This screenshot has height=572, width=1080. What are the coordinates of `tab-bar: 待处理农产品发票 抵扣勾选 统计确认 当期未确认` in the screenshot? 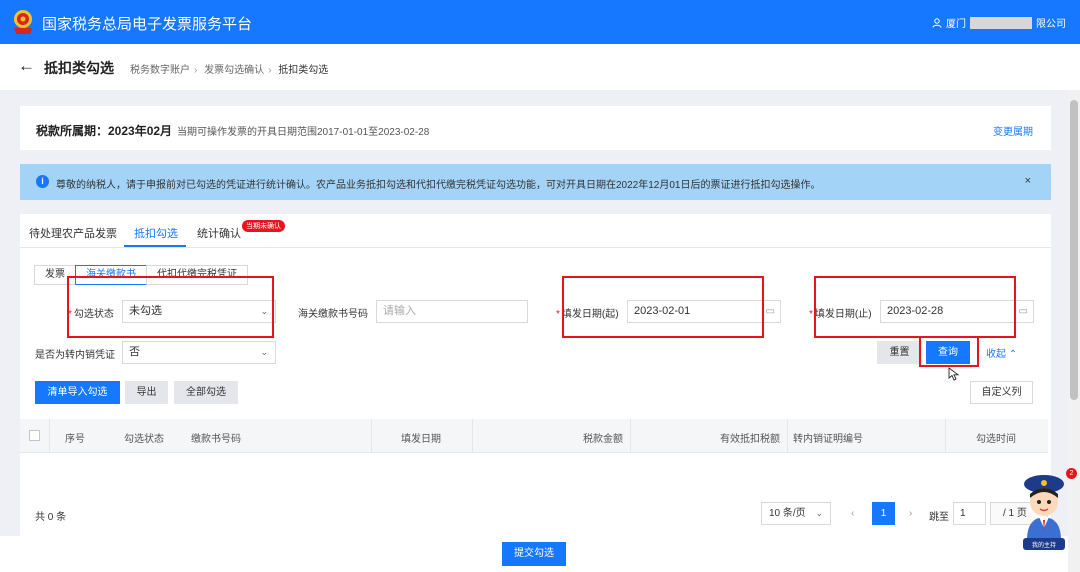 It's located at (535, 231).